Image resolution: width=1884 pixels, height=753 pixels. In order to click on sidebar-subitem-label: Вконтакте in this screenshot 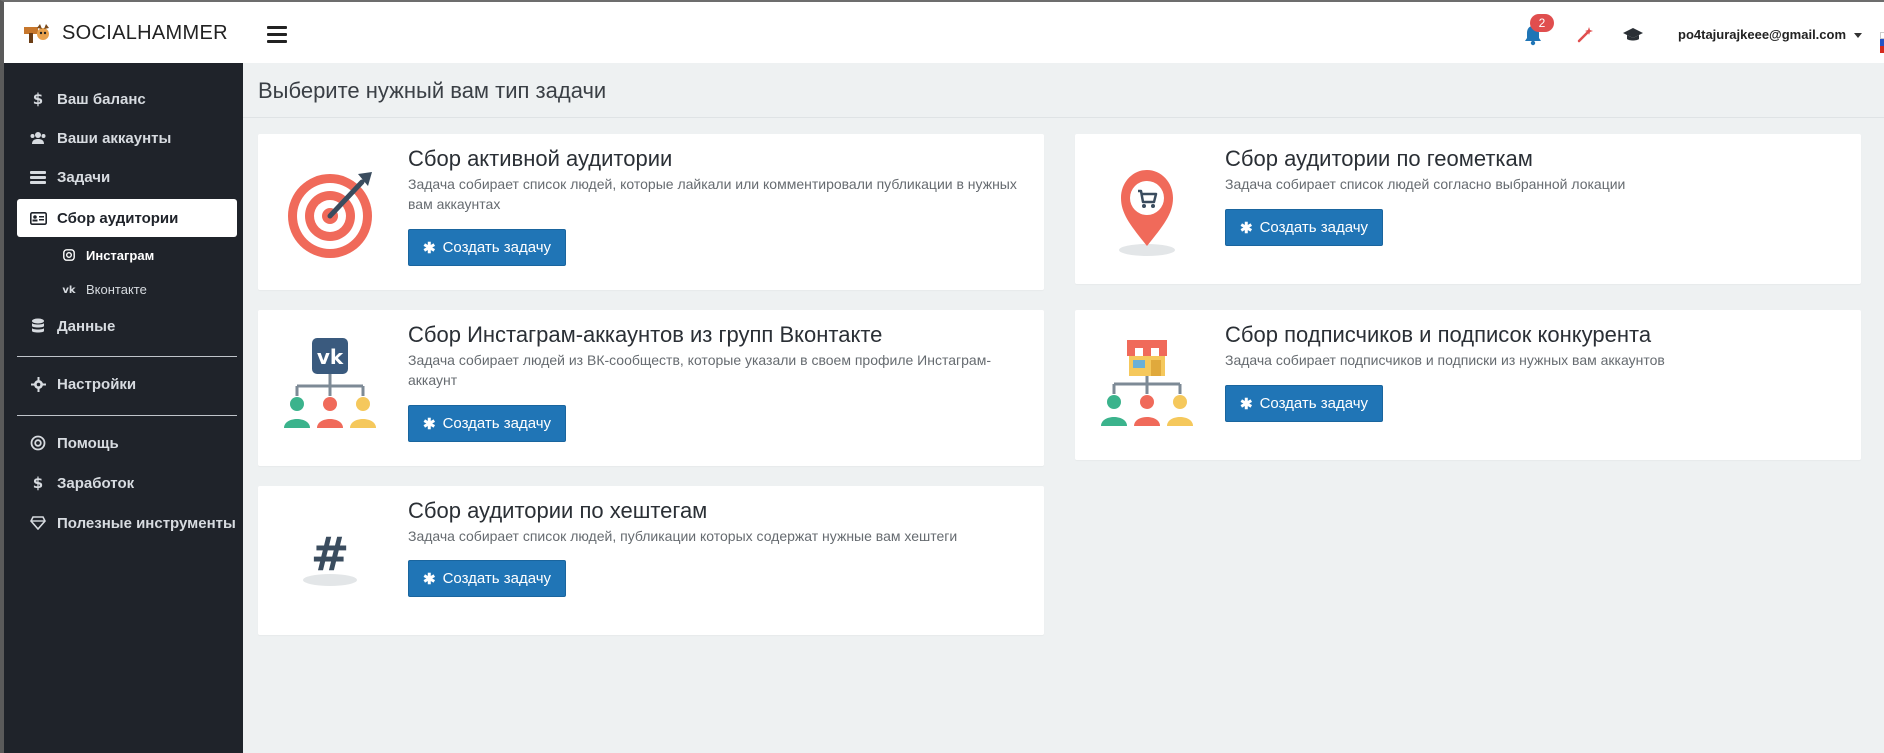, I will do `click(116, 289)`.